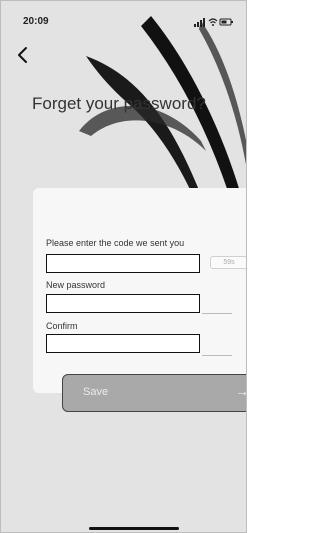 The height and width of the screenshot is (533, 320). Describe the element at coordinates (217, 313) in the screenshot. I see `new-password-underline` at that location.